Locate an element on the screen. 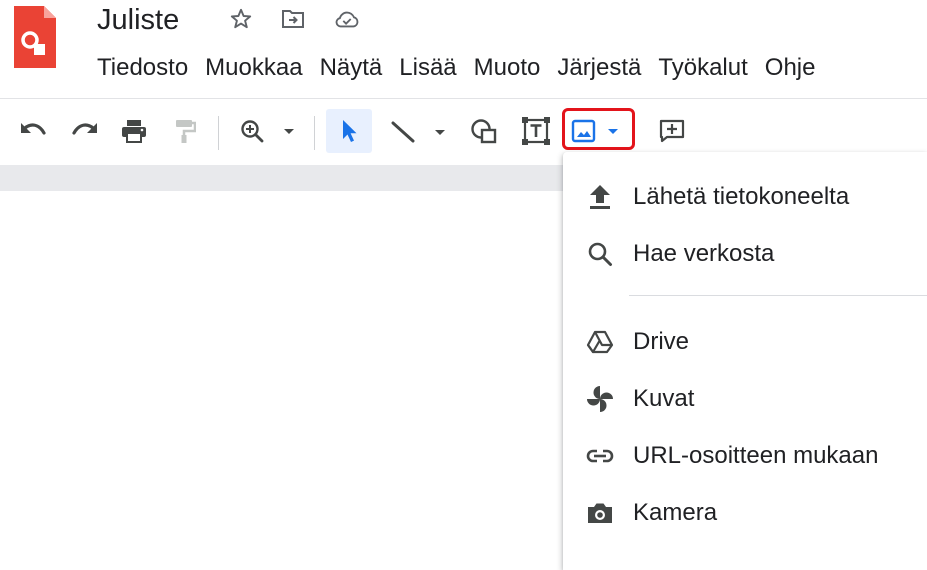 The image size is (927, 570). menu-lisaa: Lisää is located at coordinates (427, 68).